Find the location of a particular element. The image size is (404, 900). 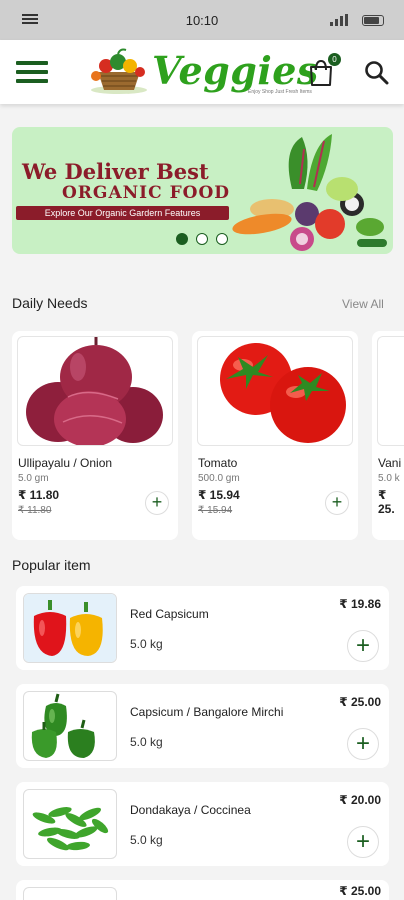

app-header: Veggies Enjoy Shop Just Fresh Items is located at coordinates (202, 72).